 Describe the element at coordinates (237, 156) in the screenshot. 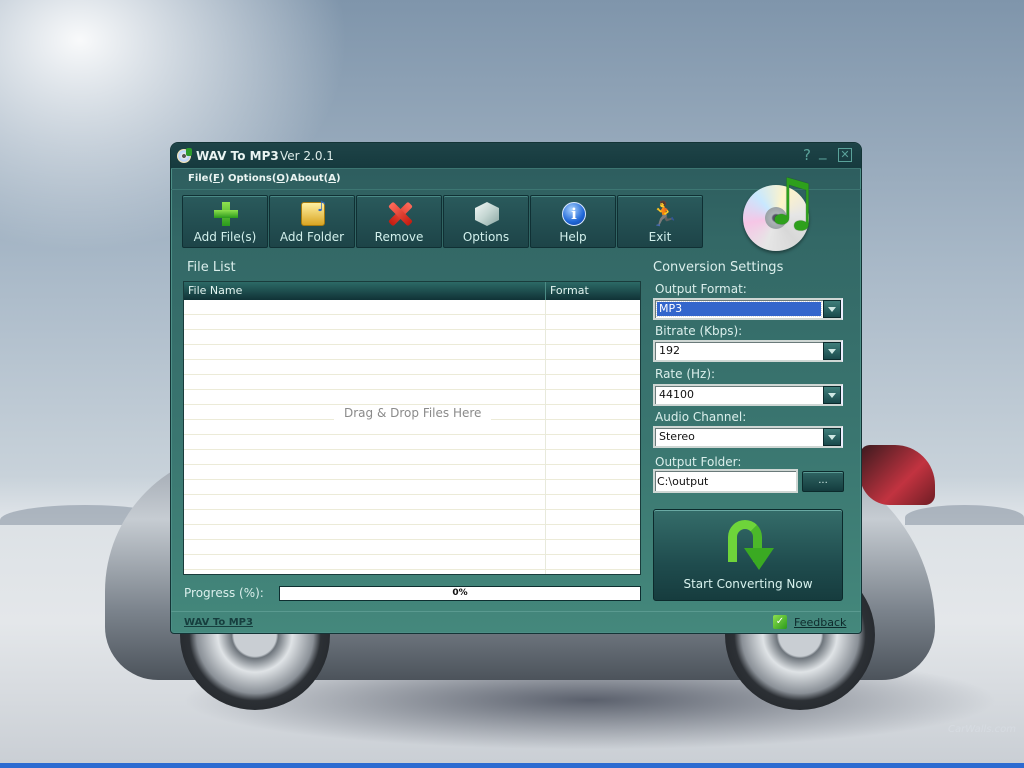

I see `window-title: WAV To MP3` at that location.